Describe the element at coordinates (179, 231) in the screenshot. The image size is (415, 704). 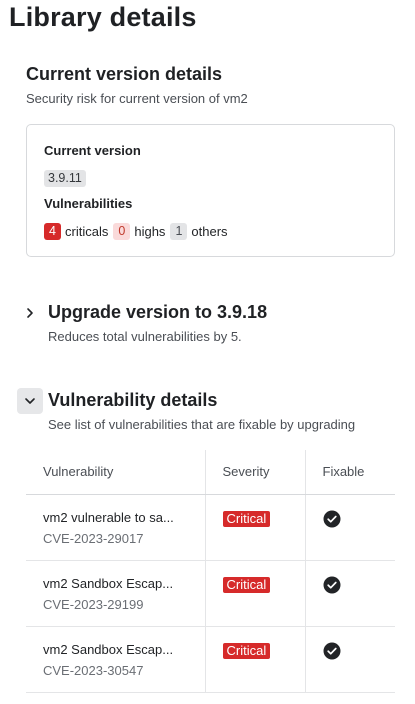
I see `other-count-badge: 1` at that location.